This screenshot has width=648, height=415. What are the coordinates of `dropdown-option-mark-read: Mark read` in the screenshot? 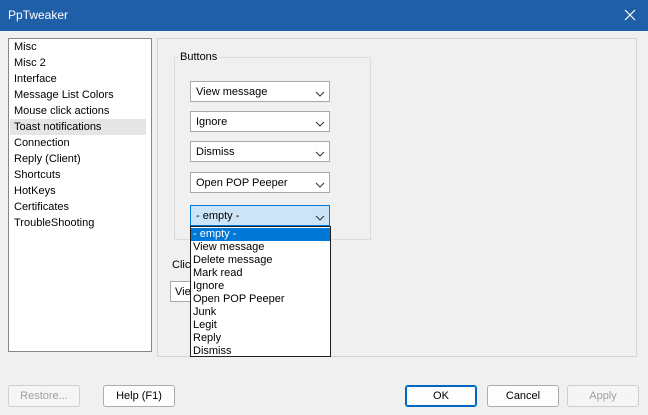 It's located at (260, 273).